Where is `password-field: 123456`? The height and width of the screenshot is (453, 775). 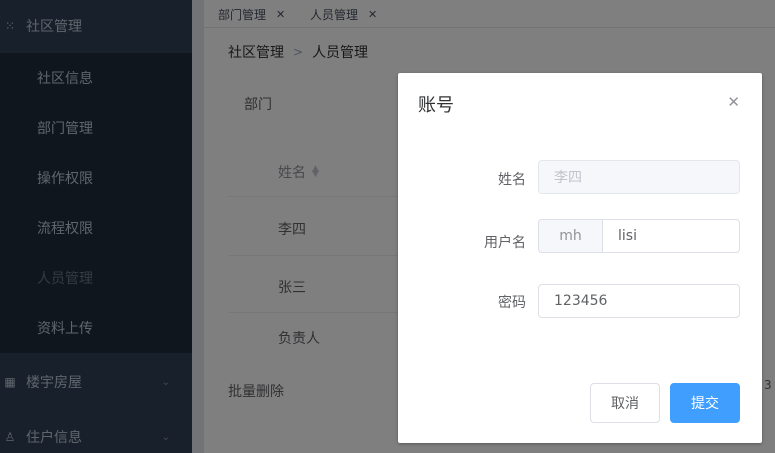
password-field: 123456 is located at coordinates (639, 301).